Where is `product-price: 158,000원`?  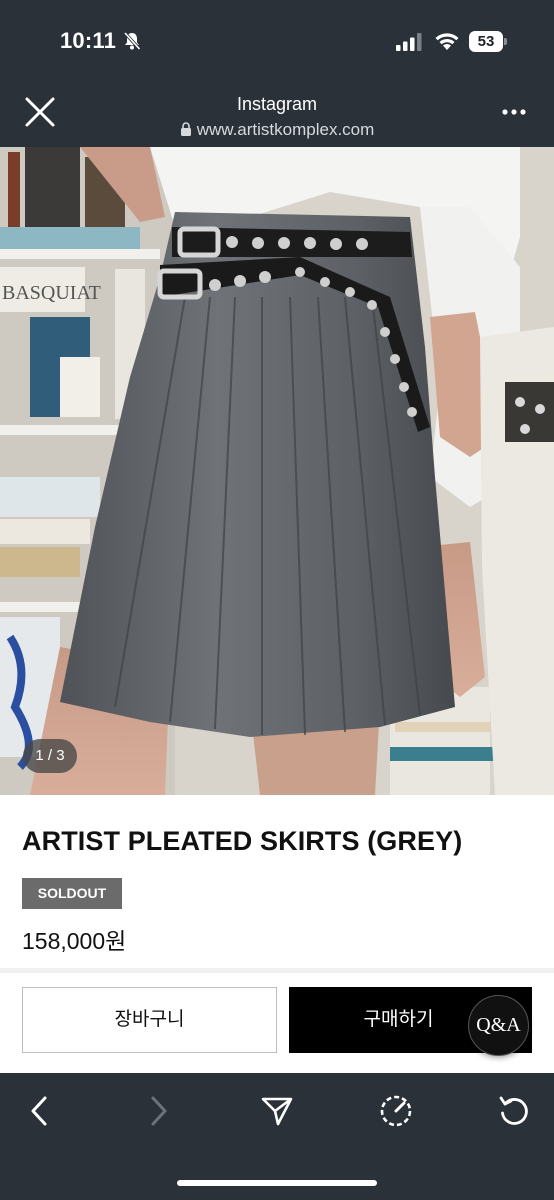 product-price: 158,000원 is located at coordinates (74, 941).